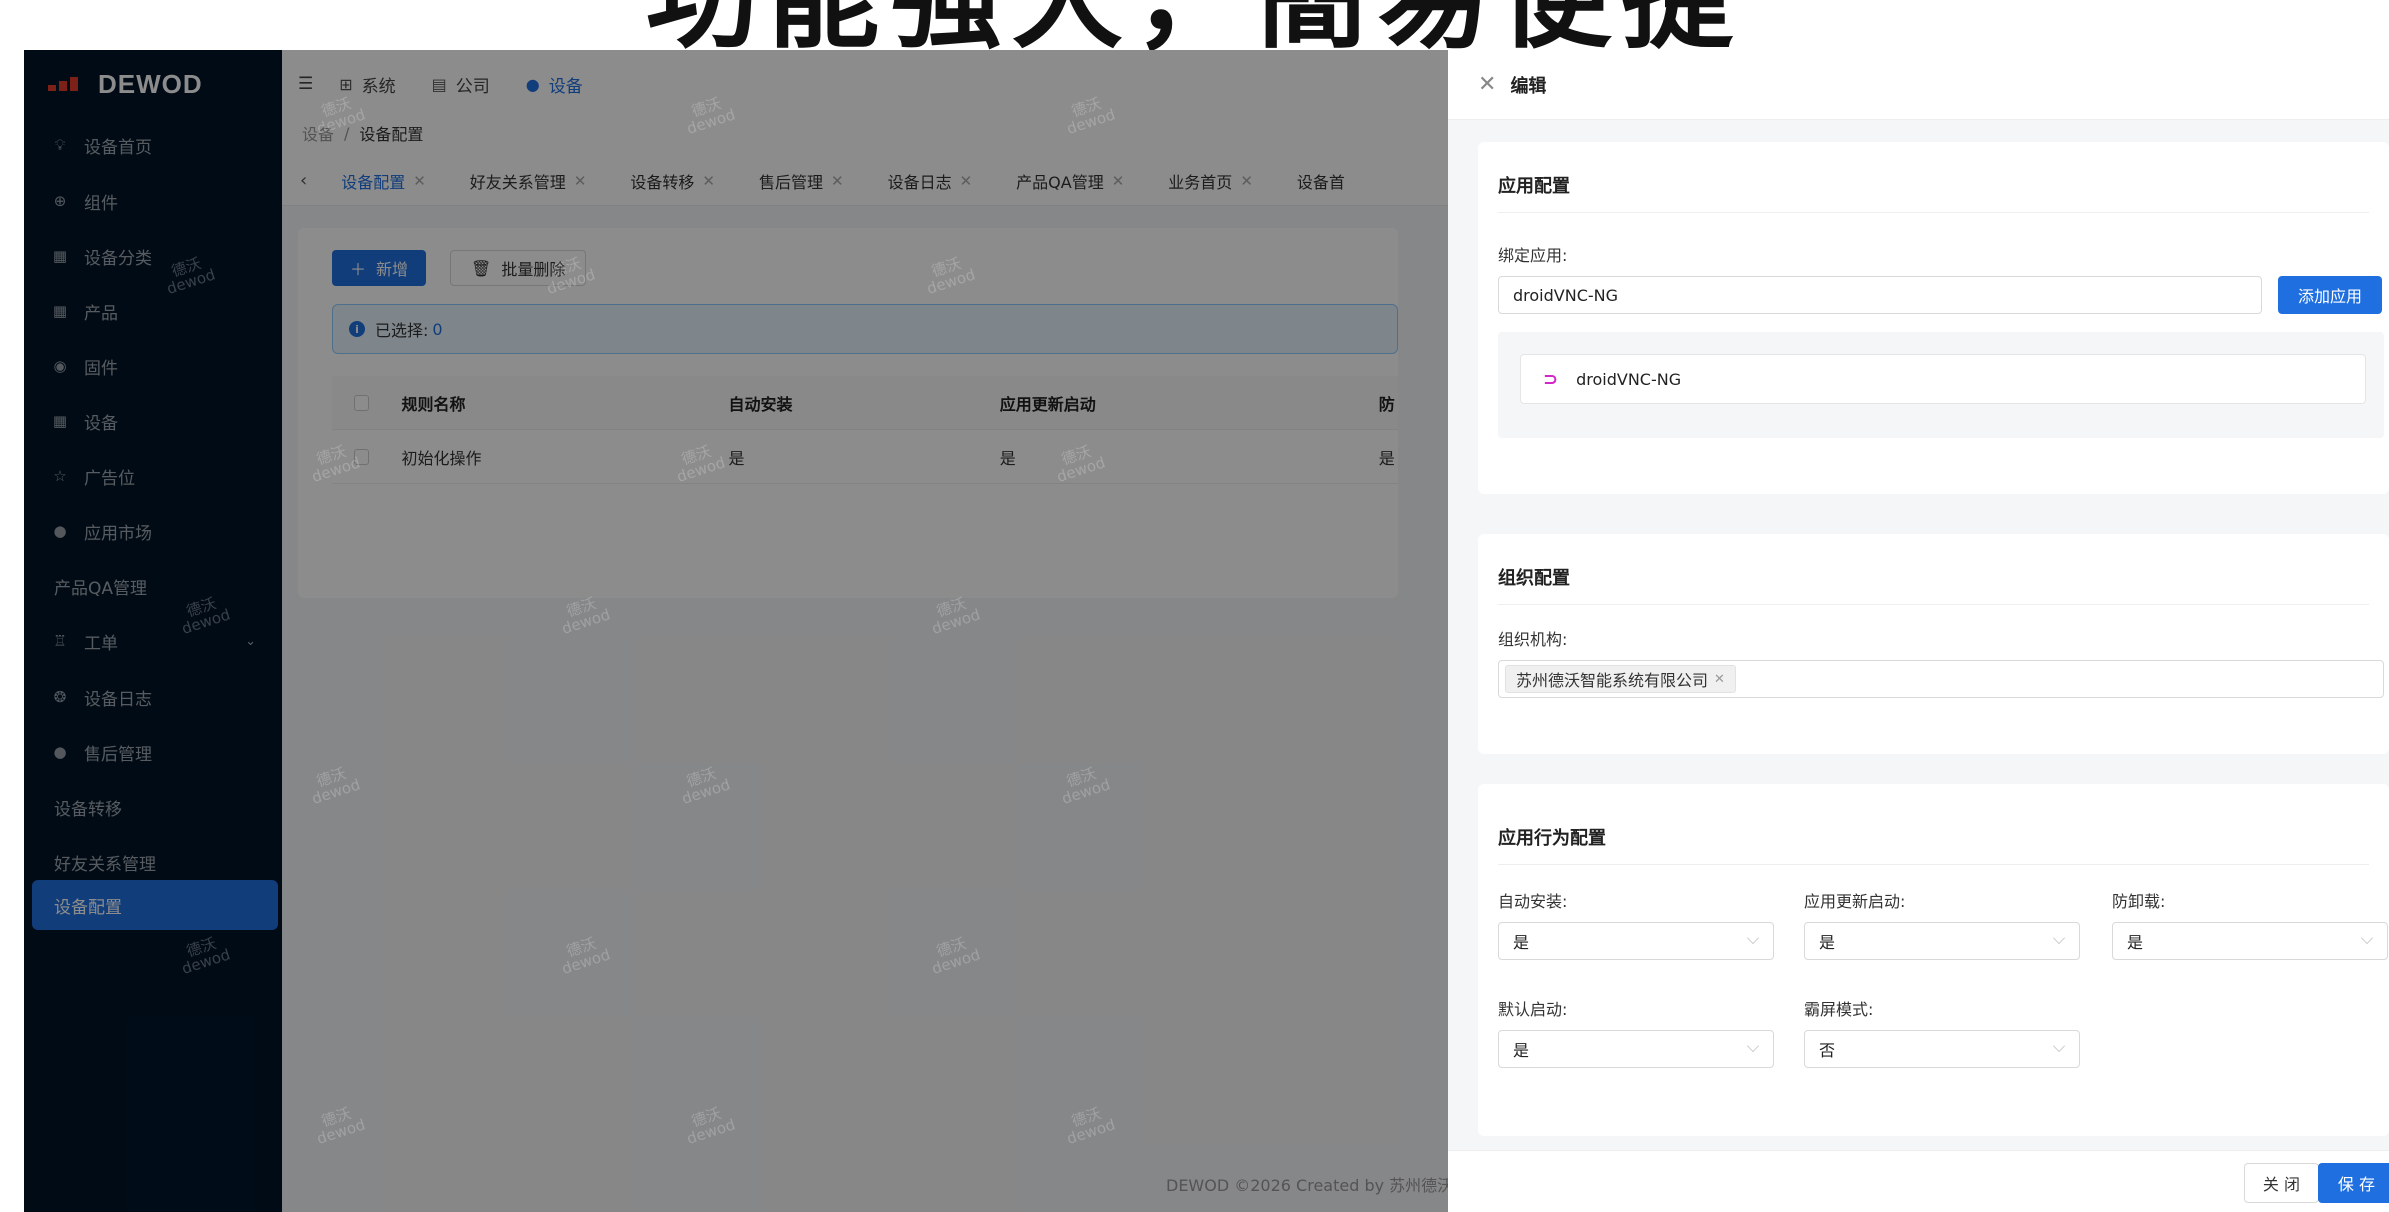 This screenshot has height=1212, width=2389. I want to click on anti-uninstall-label: 防卸载:, so click(2139, 901).